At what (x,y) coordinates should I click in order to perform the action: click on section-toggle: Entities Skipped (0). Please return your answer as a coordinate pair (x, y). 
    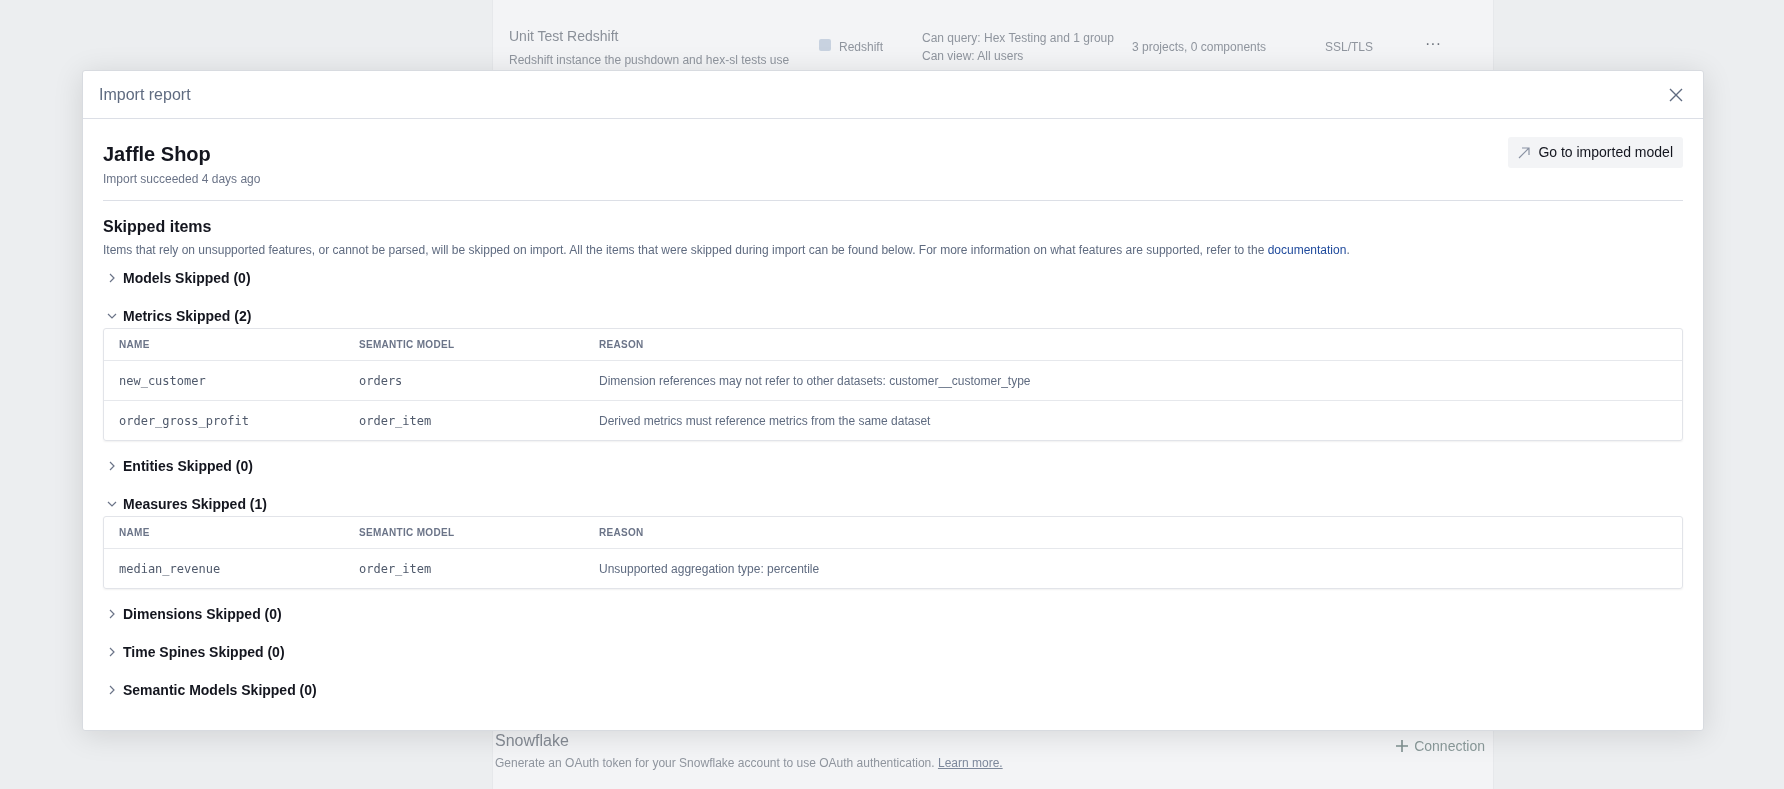
    Looking at the image, I should click on (181, 466).